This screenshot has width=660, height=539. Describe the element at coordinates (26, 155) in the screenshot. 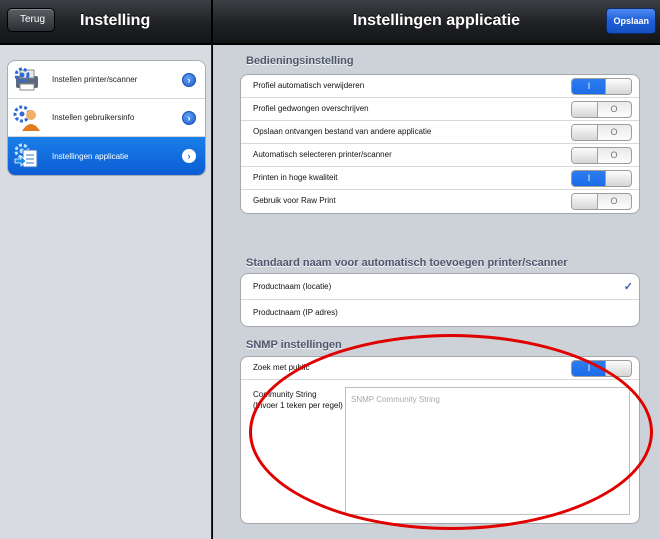

I see `app-settings-icon` at that location.